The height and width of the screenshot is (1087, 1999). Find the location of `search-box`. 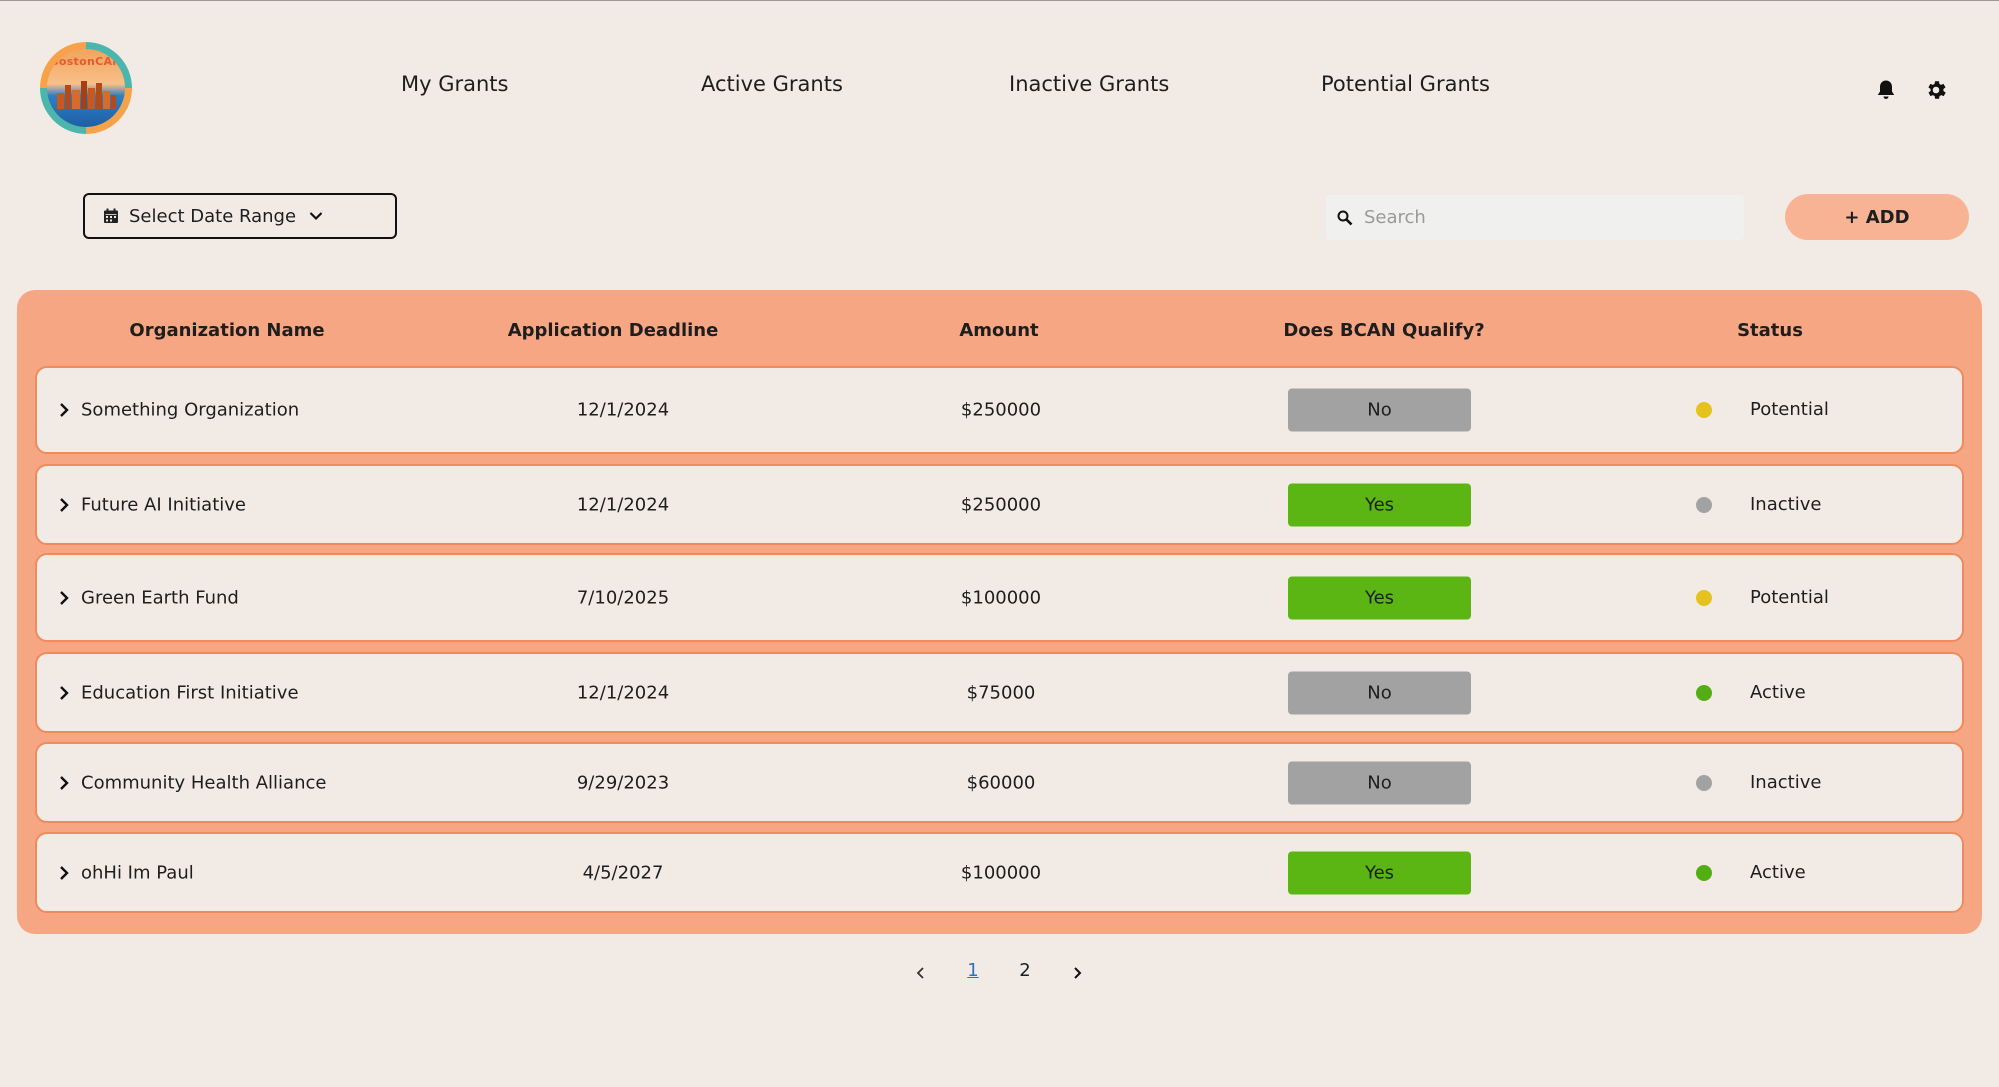

search-box is located at coordinates (1535, 217).